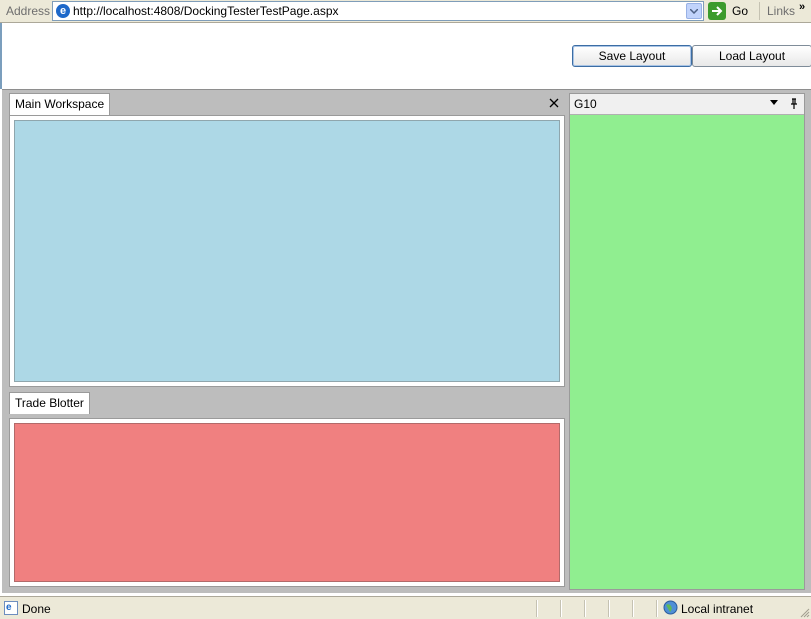  I want to click on go-label: Go, so click(740, 11).